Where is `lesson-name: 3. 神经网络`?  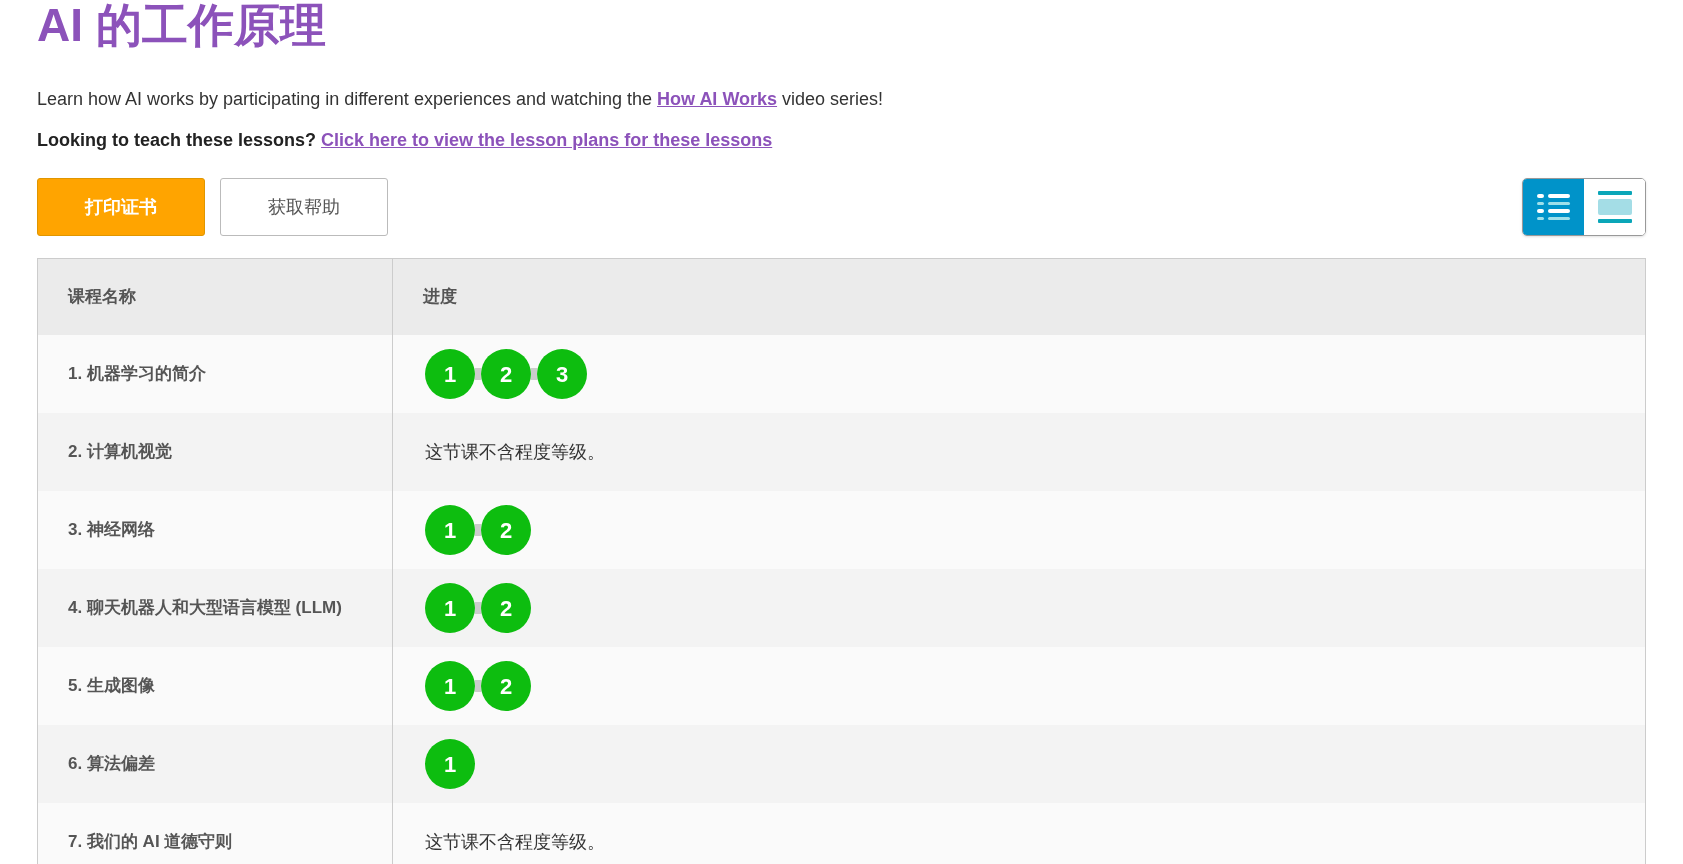 lesson-name: 3. 神经网络 is located at coordinates (111, 530).